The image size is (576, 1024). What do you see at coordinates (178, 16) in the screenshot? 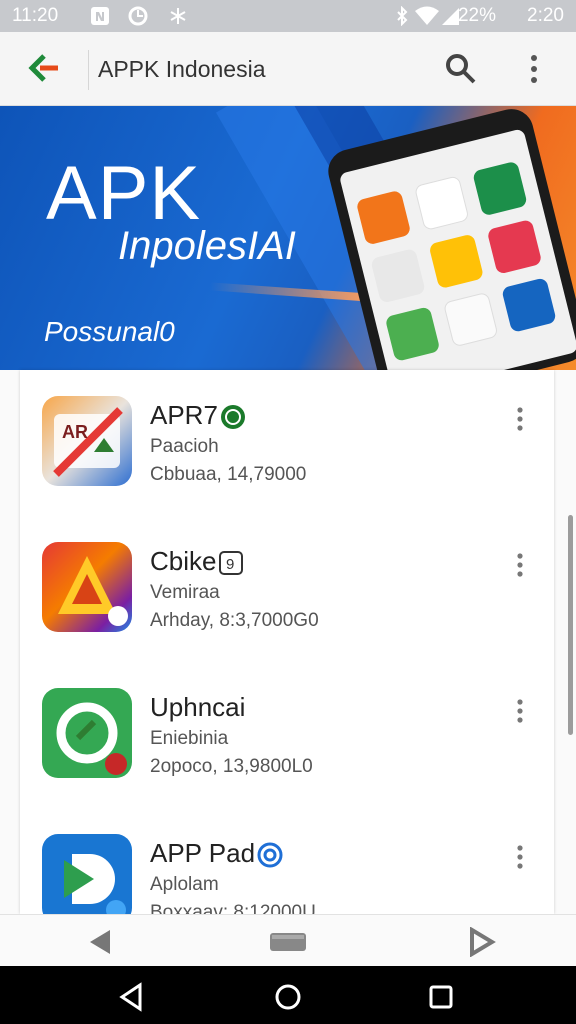
I see `cast-icon` at bounding box center [178, 16].